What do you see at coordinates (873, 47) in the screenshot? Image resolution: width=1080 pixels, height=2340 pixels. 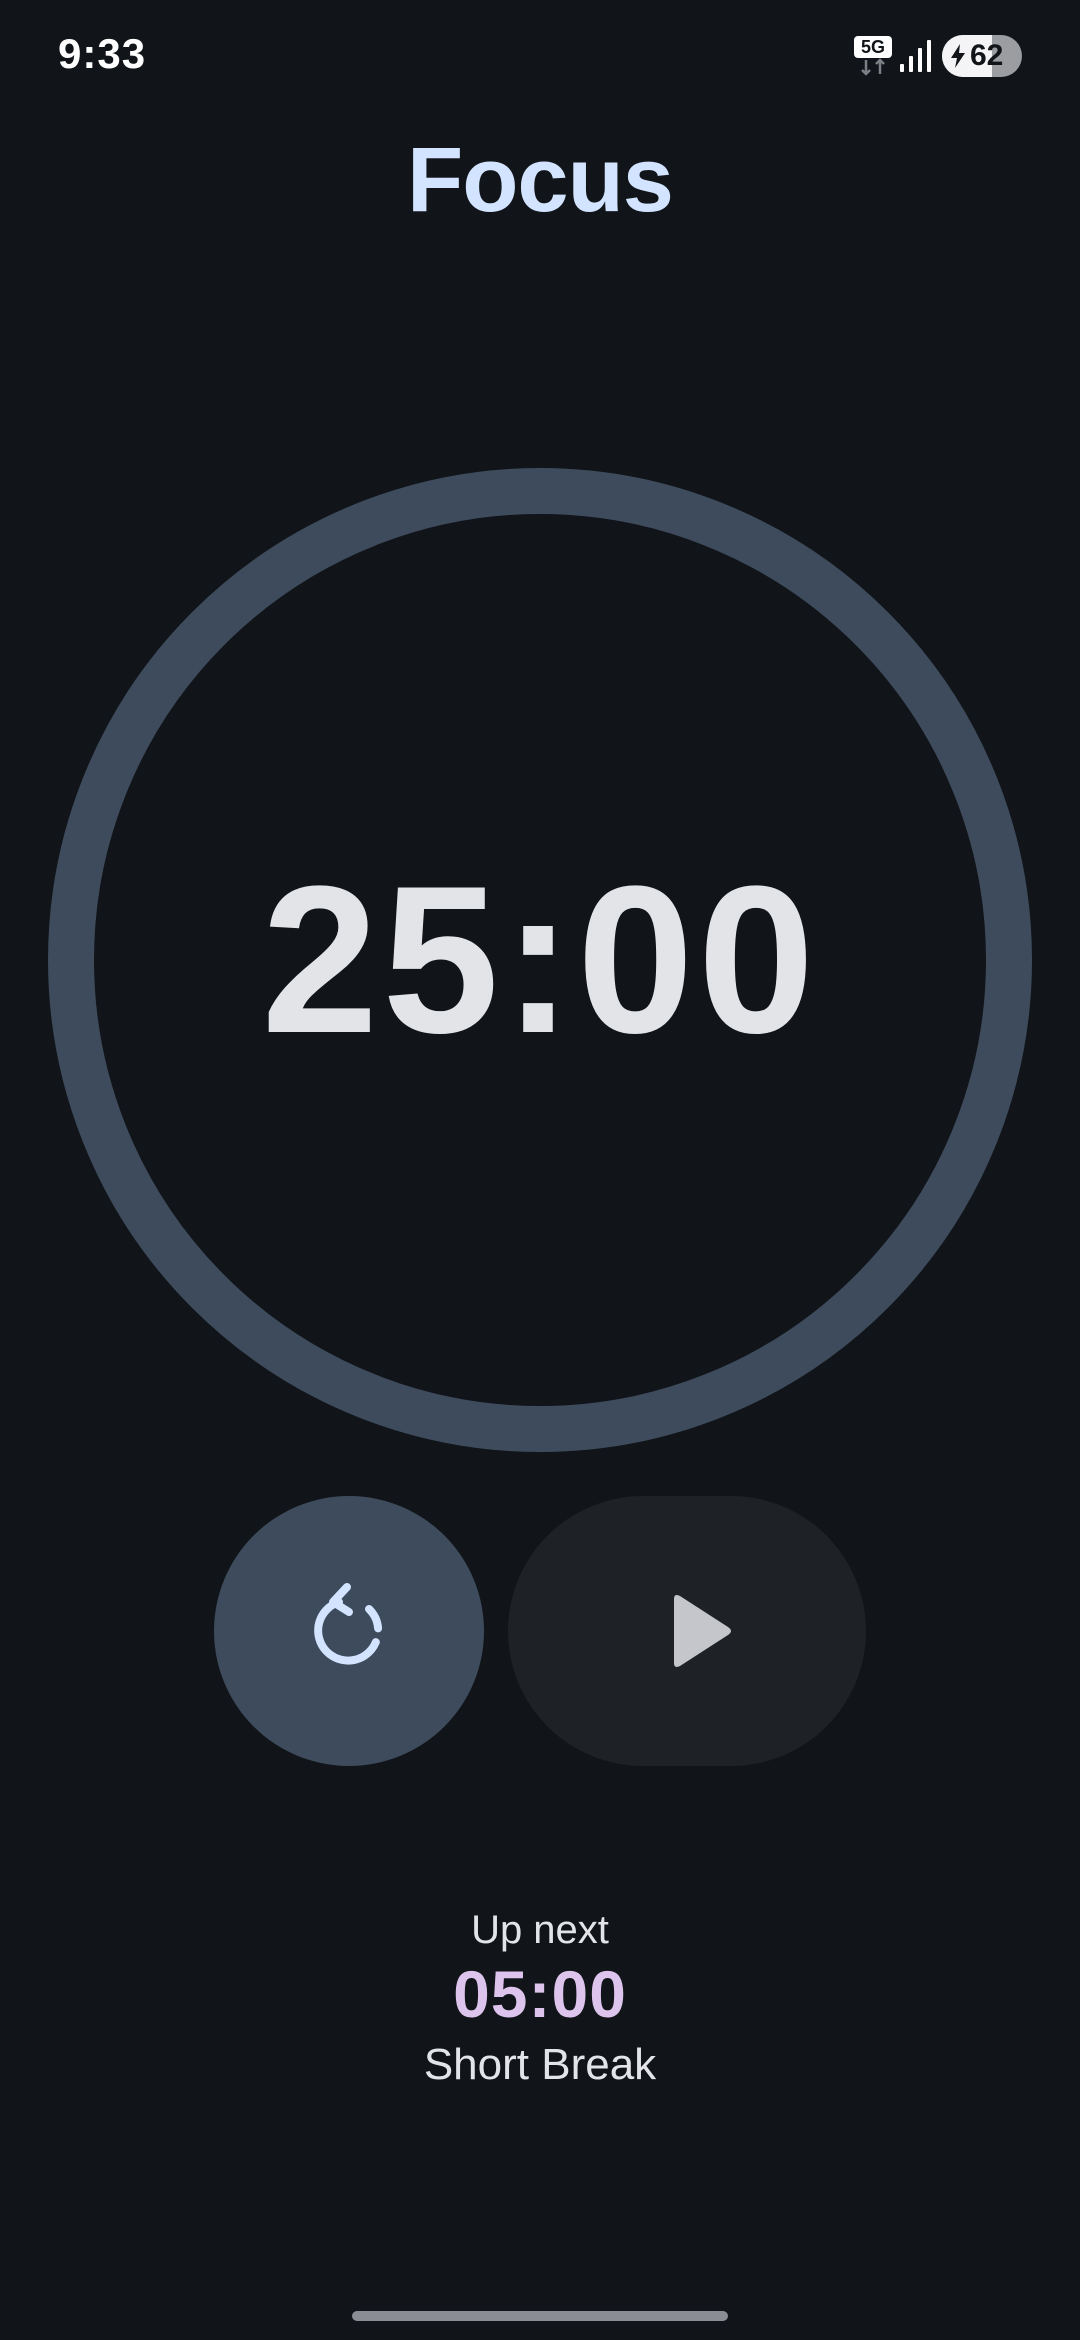 I see `network-type-label: 5G` at bounding box center [873, 47].